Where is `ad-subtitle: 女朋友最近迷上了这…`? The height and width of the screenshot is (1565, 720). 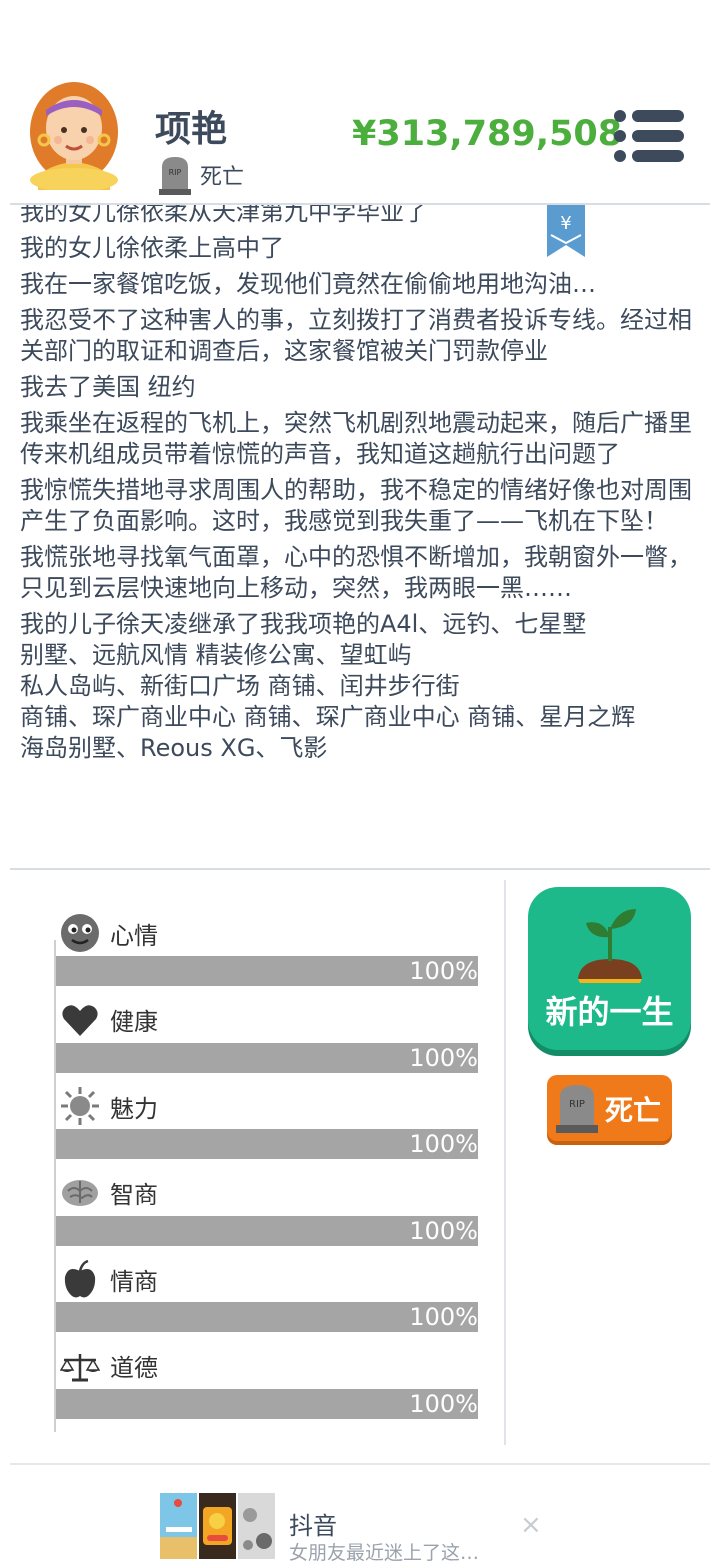
ad-subtitle: 女朋友最近迷上了这… is located at coordinates (384, 1553).